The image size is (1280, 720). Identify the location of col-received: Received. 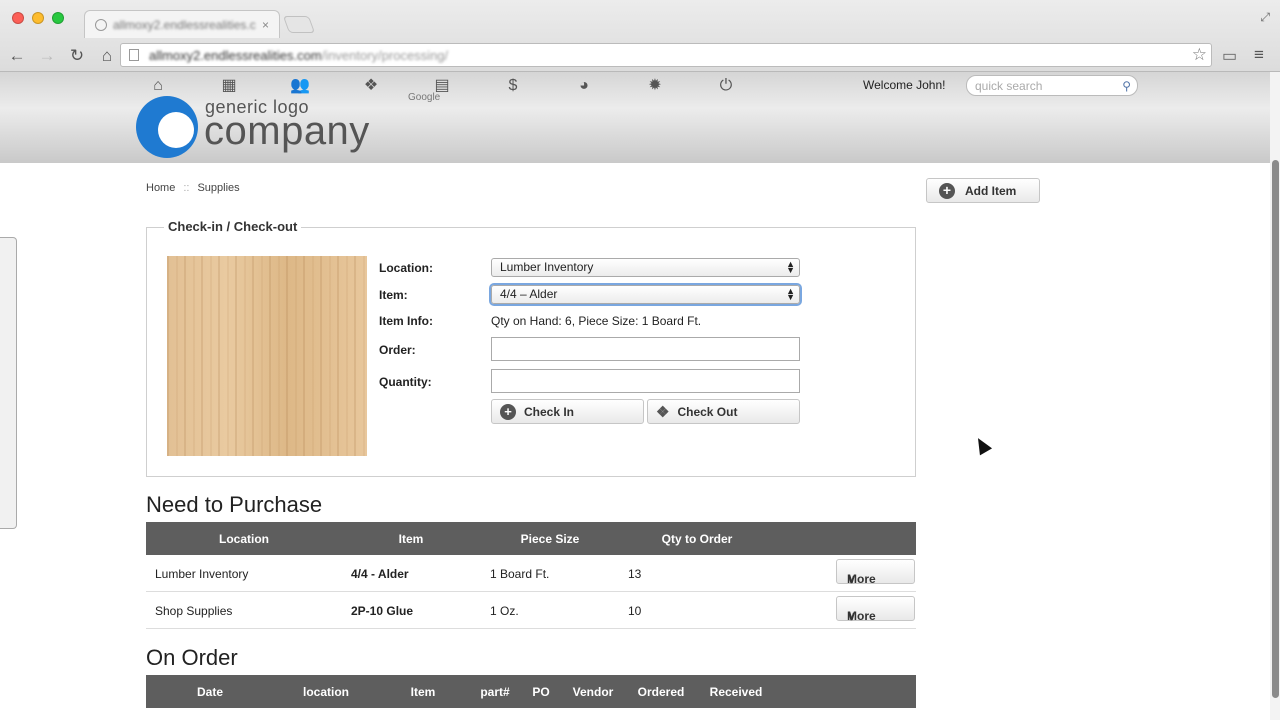
(736, 692).